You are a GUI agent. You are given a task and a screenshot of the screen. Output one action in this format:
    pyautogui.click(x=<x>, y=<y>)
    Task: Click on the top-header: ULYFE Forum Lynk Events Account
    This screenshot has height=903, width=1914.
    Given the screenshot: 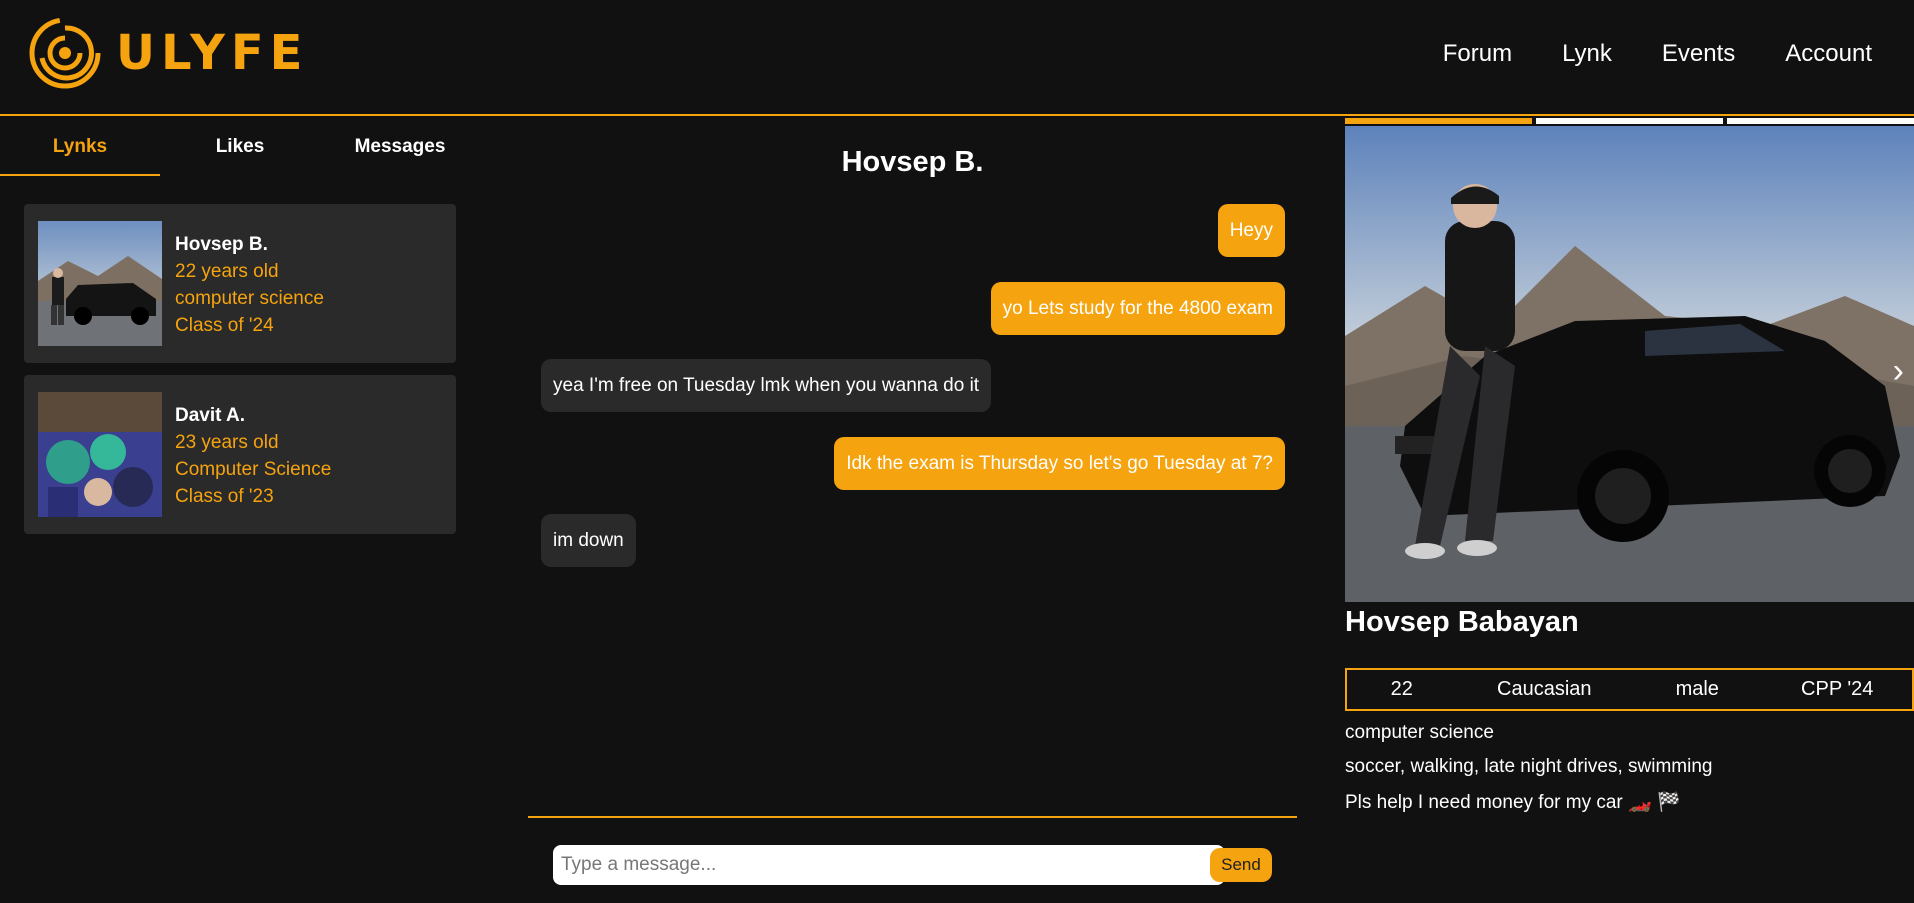 What is the action you would take?
    pyautogui.click(x=957, y=58)
    